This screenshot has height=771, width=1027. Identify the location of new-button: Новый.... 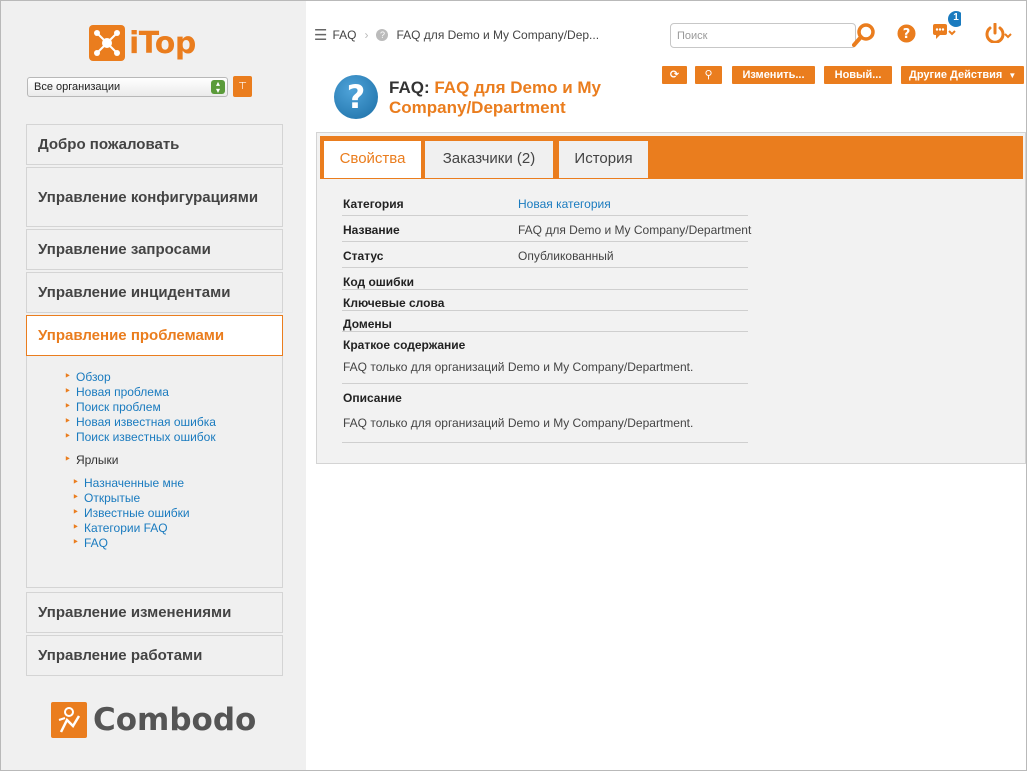
(858, 75).